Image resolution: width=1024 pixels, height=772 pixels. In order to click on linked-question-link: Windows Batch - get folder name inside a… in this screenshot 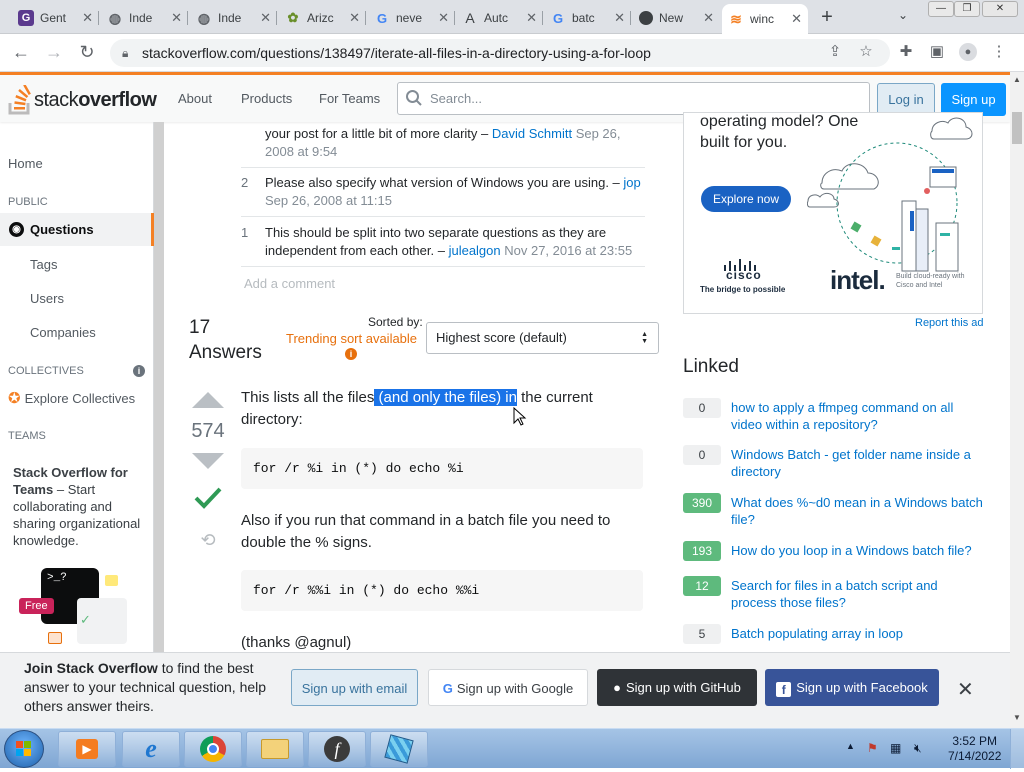, I will do `click(858, 463)`.